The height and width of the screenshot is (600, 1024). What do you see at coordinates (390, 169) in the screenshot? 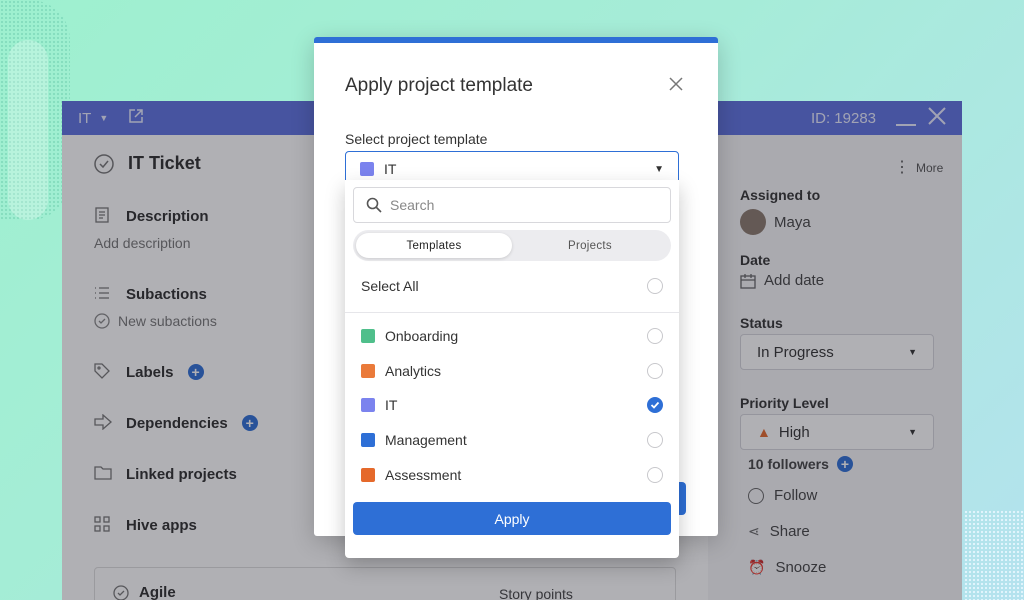
I see `selected-template: IT` at bounding box center [390, 169].